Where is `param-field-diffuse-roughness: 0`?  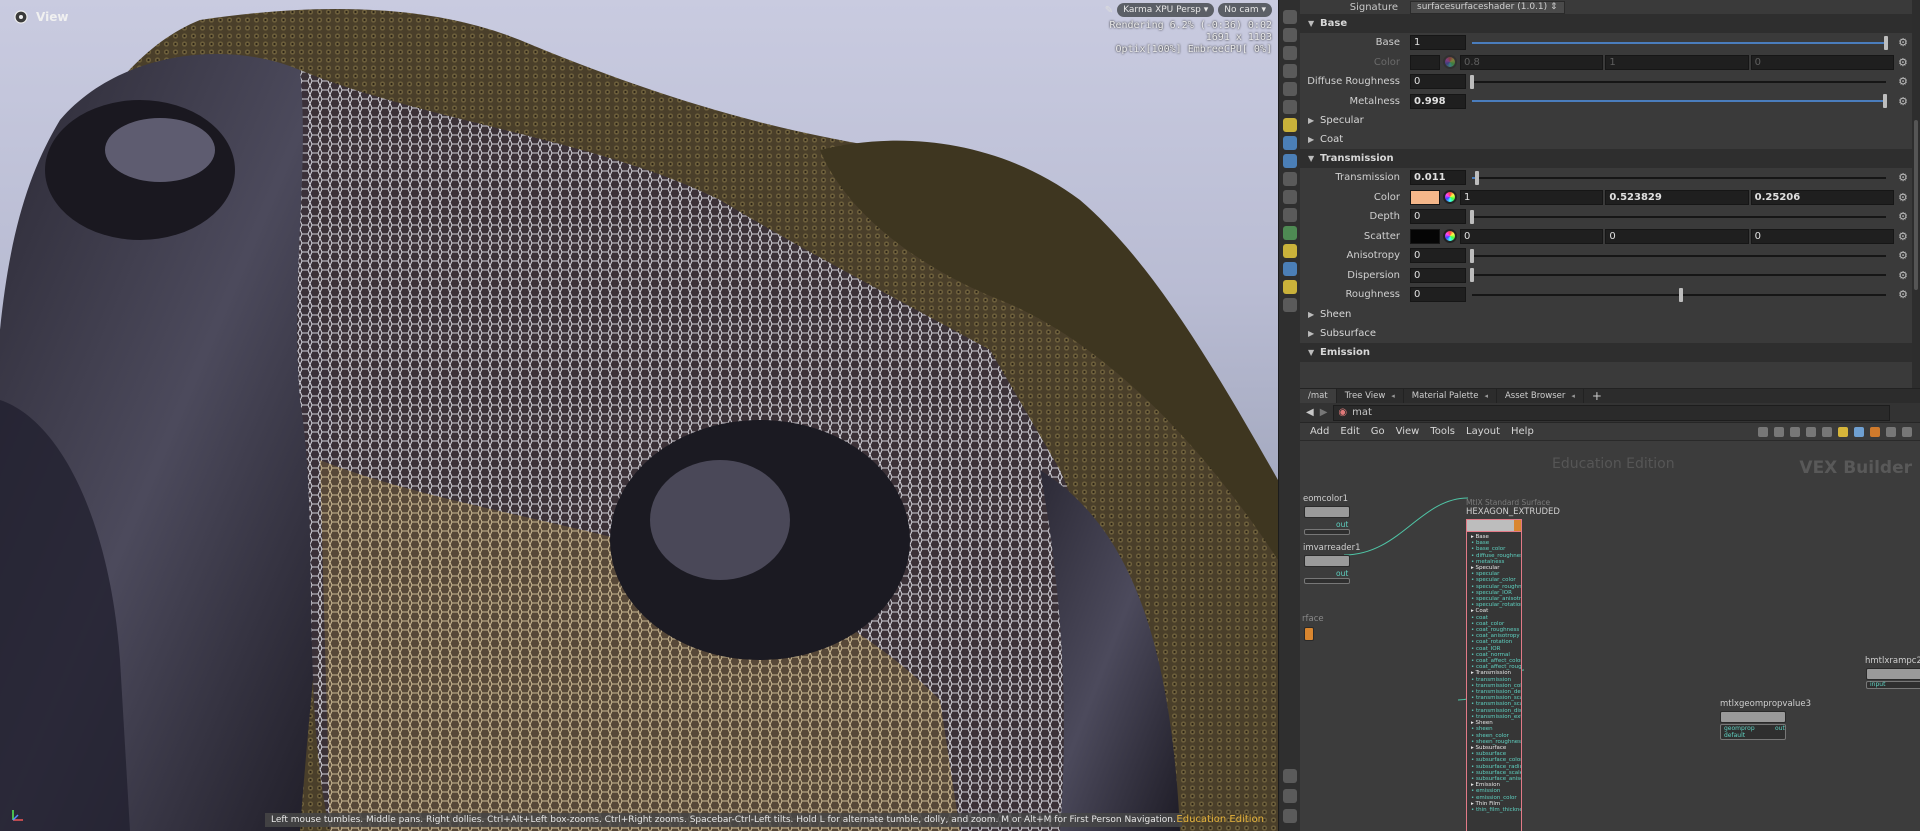
param-field-diffuse-roughness: 0 is located at coordinates (1438, 82).